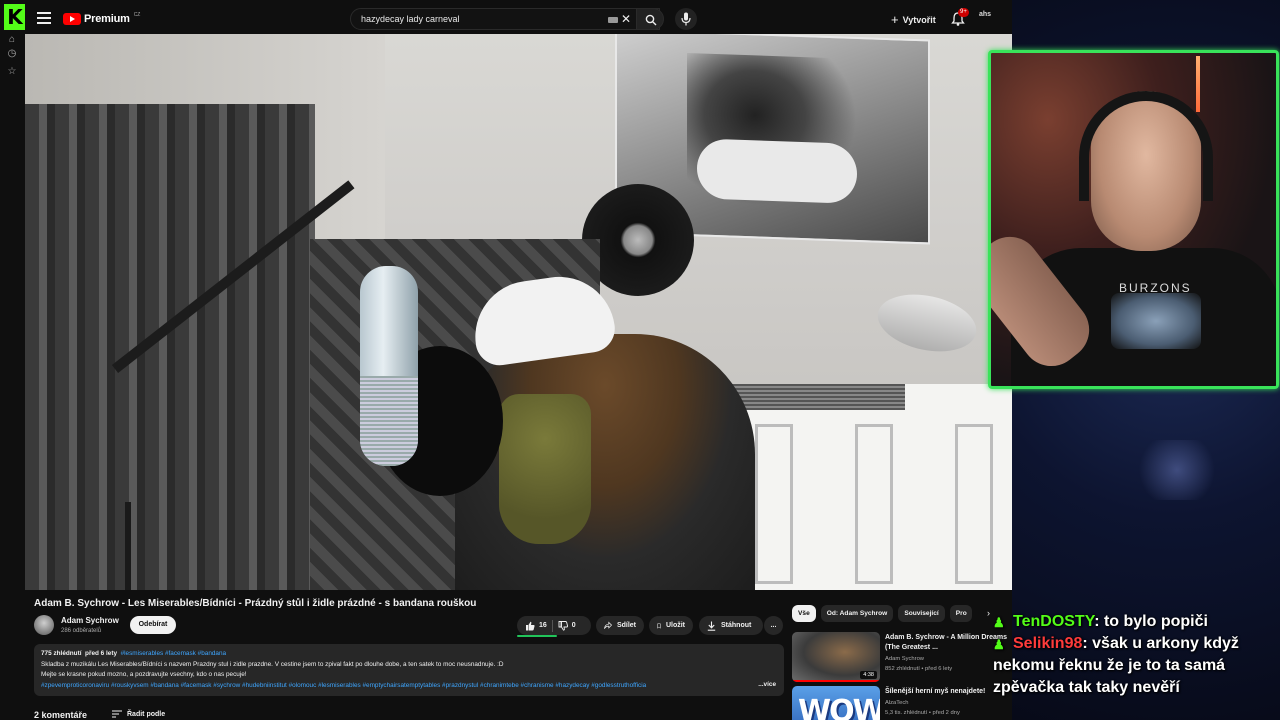 The image size is (1280, 720). I want to click on show-more-link: ...více, so click(766, 685).